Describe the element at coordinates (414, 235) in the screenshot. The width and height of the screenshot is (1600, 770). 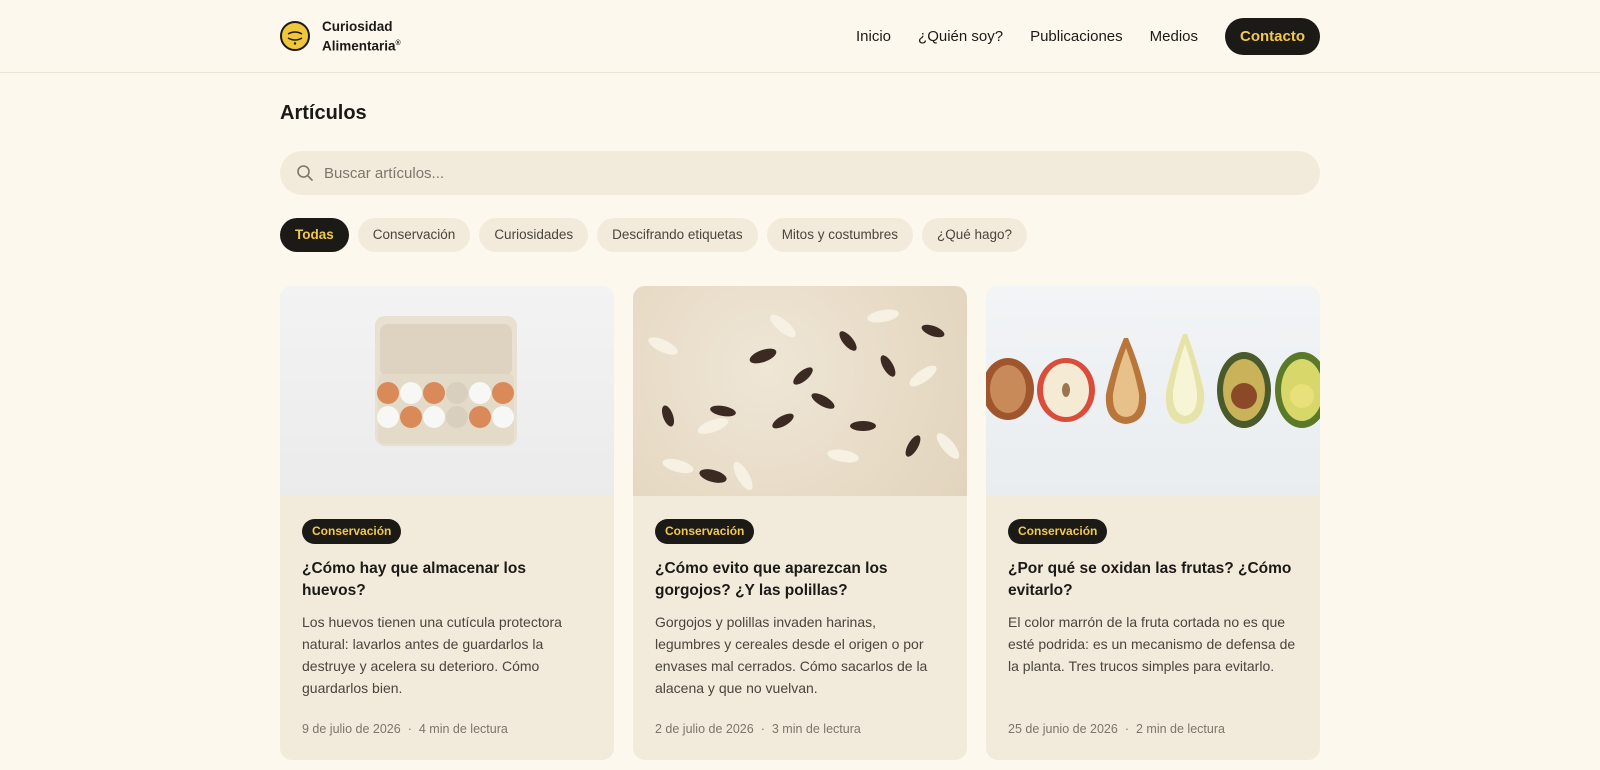
I see `filter-conservacion: Conservación` at that location.